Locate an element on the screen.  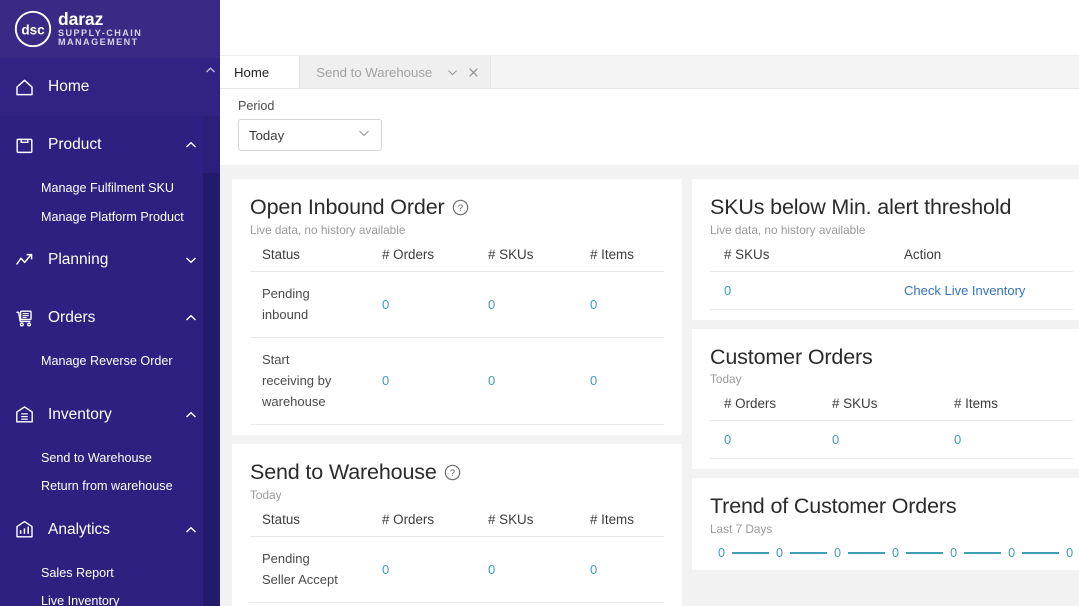
sidebar-item-analytics-label: Analytics is located at coordinates (79, 529).